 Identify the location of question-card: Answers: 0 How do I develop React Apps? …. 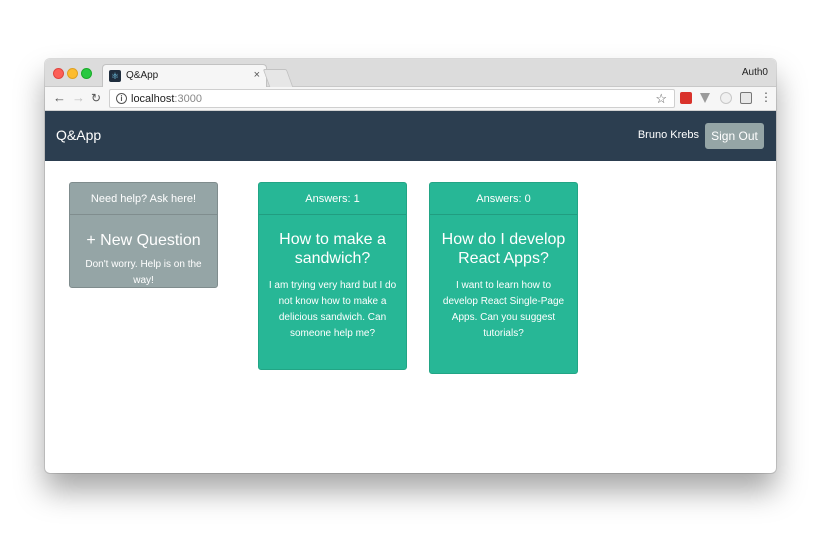
(503, 278).